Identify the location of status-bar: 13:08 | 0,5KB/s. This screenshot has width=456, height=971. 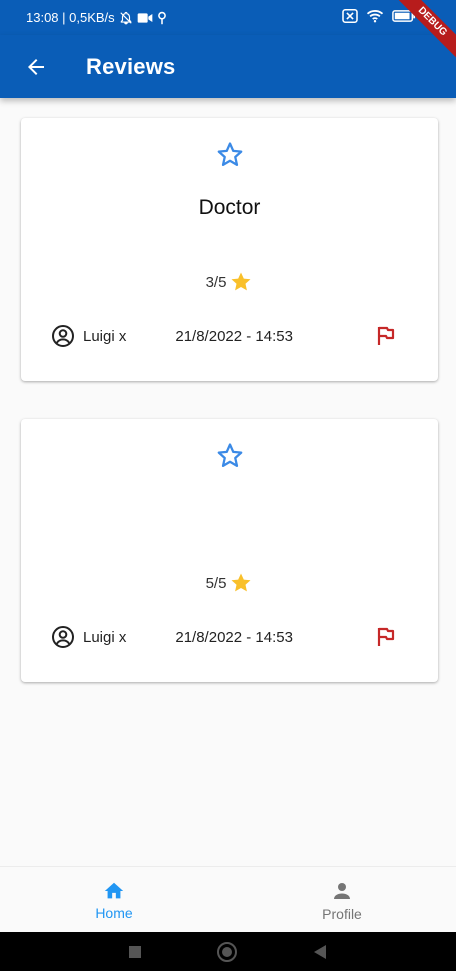
(228, 17).